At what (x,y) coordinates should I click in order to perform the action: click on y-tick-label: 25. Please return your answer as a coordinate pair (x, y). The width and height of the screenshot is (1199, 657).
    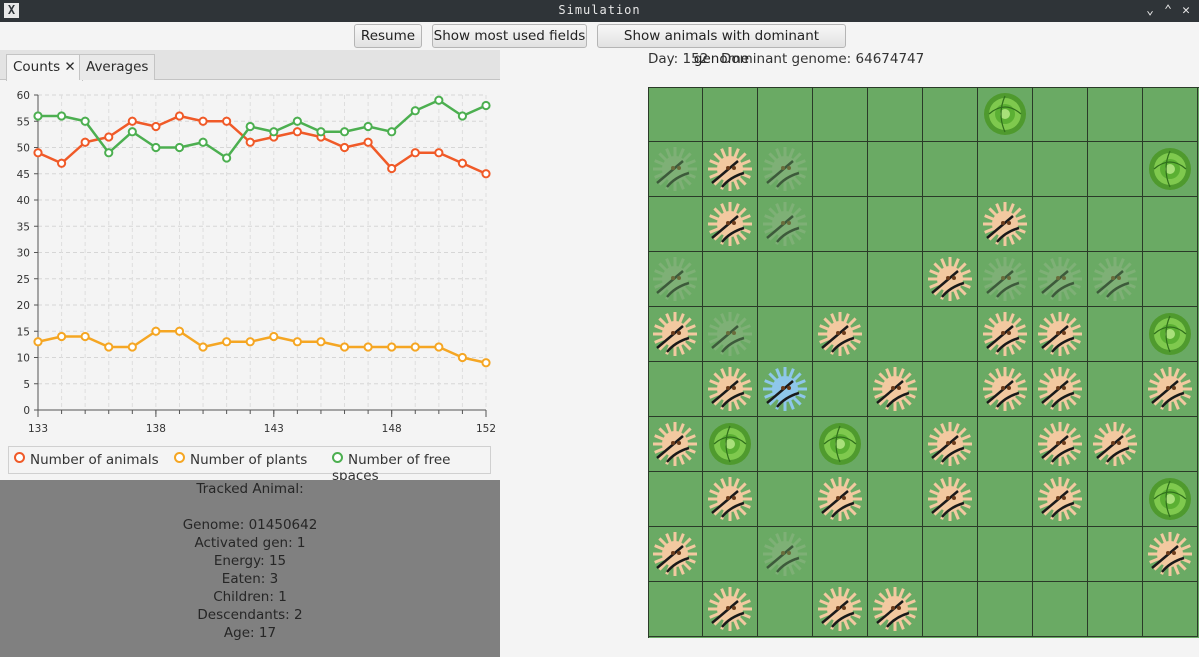
    Looking at the image, I should click on (23, 280).